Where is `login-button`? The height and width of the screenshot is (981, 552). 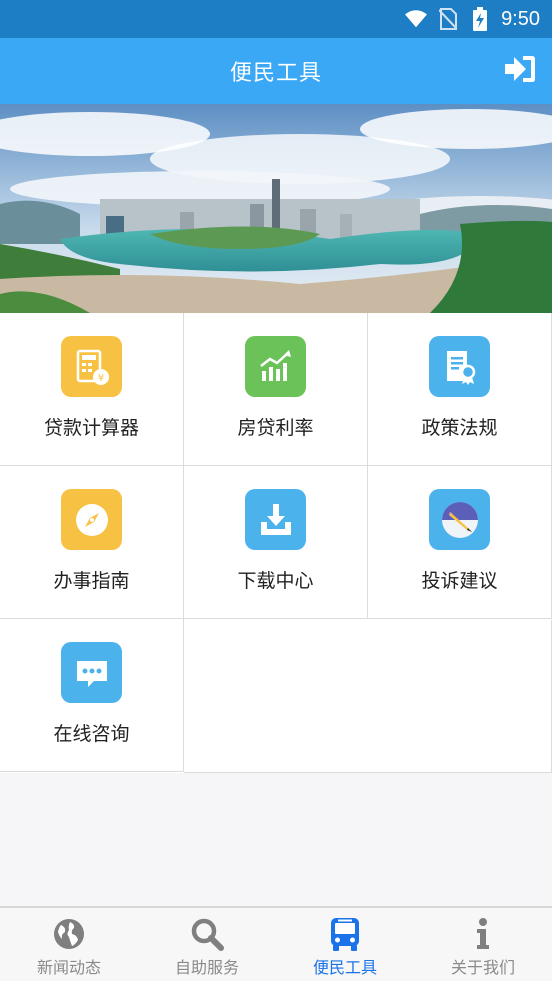 login-button is located at coordinates (520, 71).